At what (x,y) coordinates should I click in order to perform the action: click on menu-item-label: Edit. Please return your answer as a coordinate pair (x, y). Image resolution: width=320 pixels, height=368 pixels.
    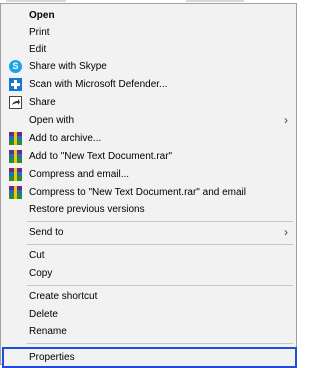
    Looking at the image, I should click on (38, 49).